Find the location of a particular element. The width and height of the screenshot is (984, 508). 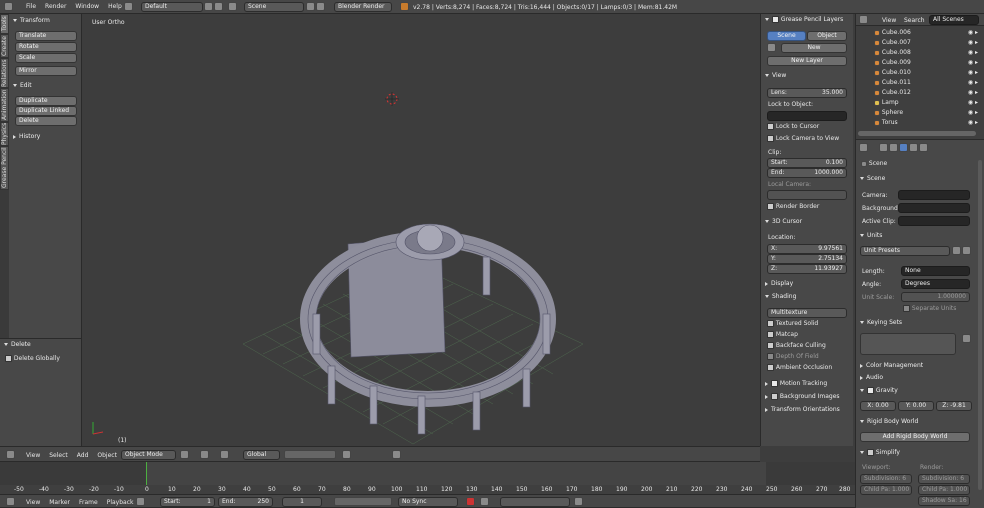

list-item: Cube.011 ◉ ▸ is located at coordinates (926, 82).